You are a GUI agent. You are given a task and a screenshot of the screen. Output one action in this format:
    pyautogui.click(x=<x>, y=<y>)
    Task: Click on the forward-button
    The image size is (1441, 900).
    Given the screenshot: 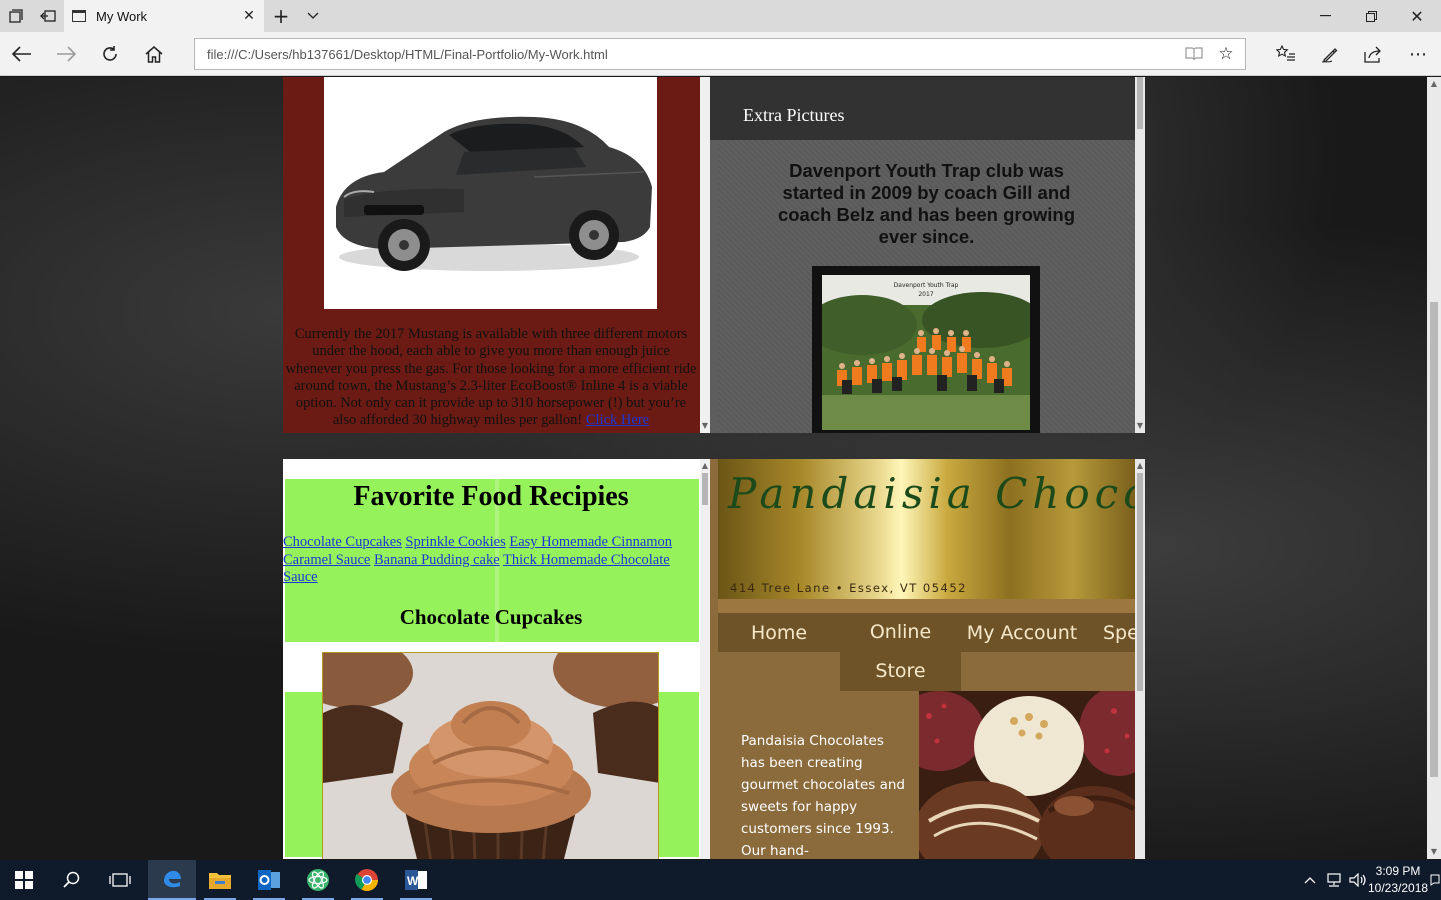 What is the action you would take?
    pyautogui.click(x=66, y=54)
    